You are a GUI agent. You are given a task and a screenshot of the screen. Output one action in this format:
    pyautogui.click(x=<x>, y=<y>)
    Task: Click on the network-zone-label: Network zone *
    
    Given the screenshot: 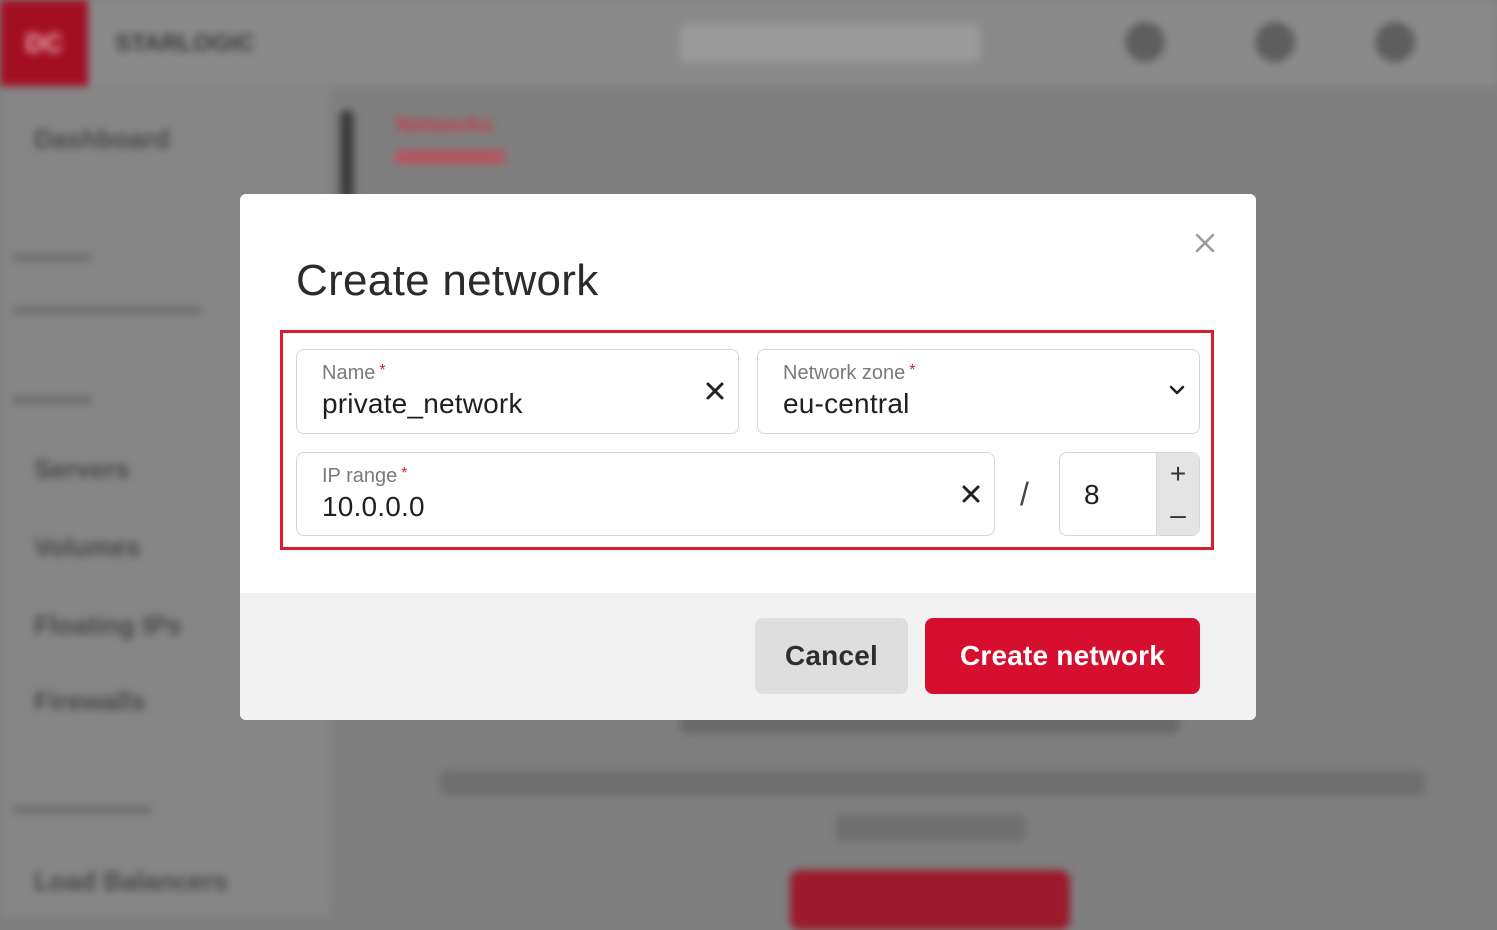 What is the action you would take?
    pyautogui.click(x=849, y=373)
    